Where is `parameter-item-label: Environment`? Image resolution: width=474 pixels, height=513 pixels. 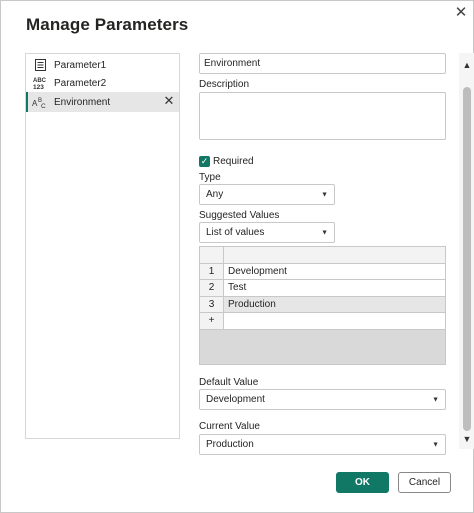
parameter-item-label: Environment is located at coordinates (82, 102).